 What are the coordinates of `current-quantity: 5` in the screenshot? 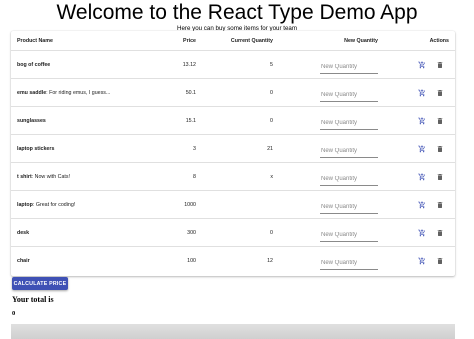 It's located at (271, 65).